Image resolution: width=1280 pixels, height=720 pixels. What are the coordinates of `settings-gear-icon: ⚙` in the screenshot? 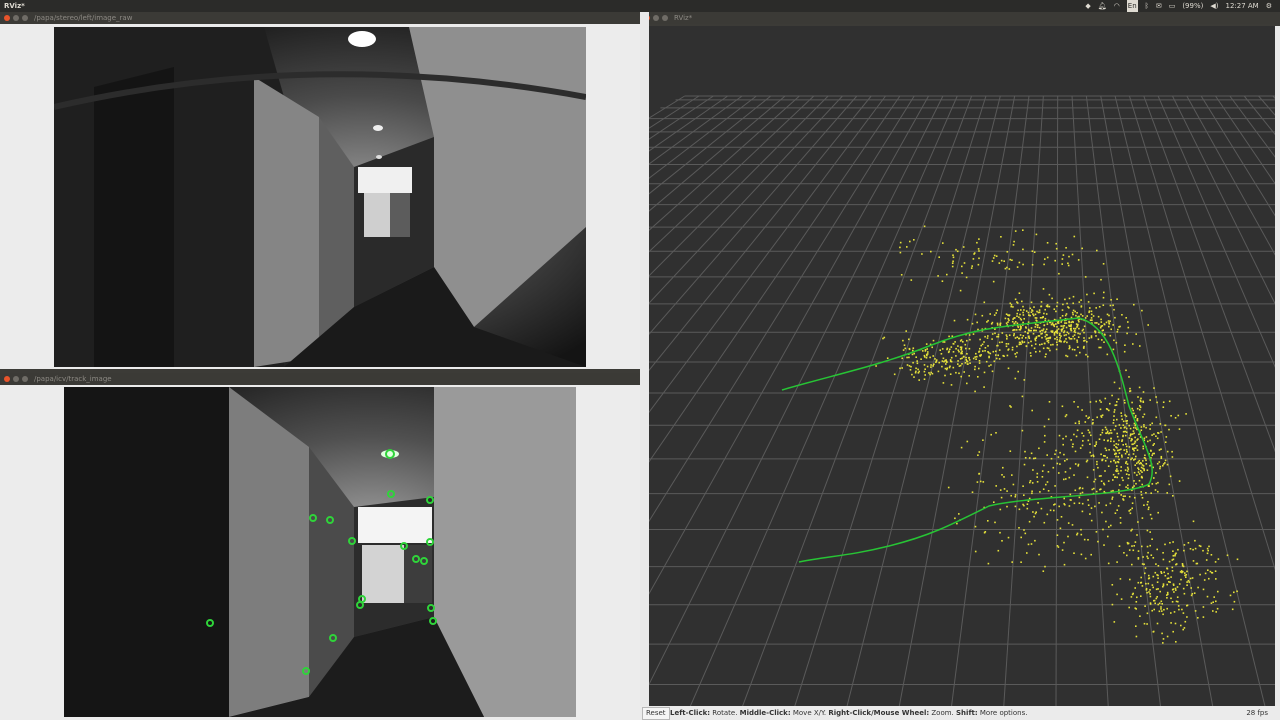 It's located at (1269, 6).